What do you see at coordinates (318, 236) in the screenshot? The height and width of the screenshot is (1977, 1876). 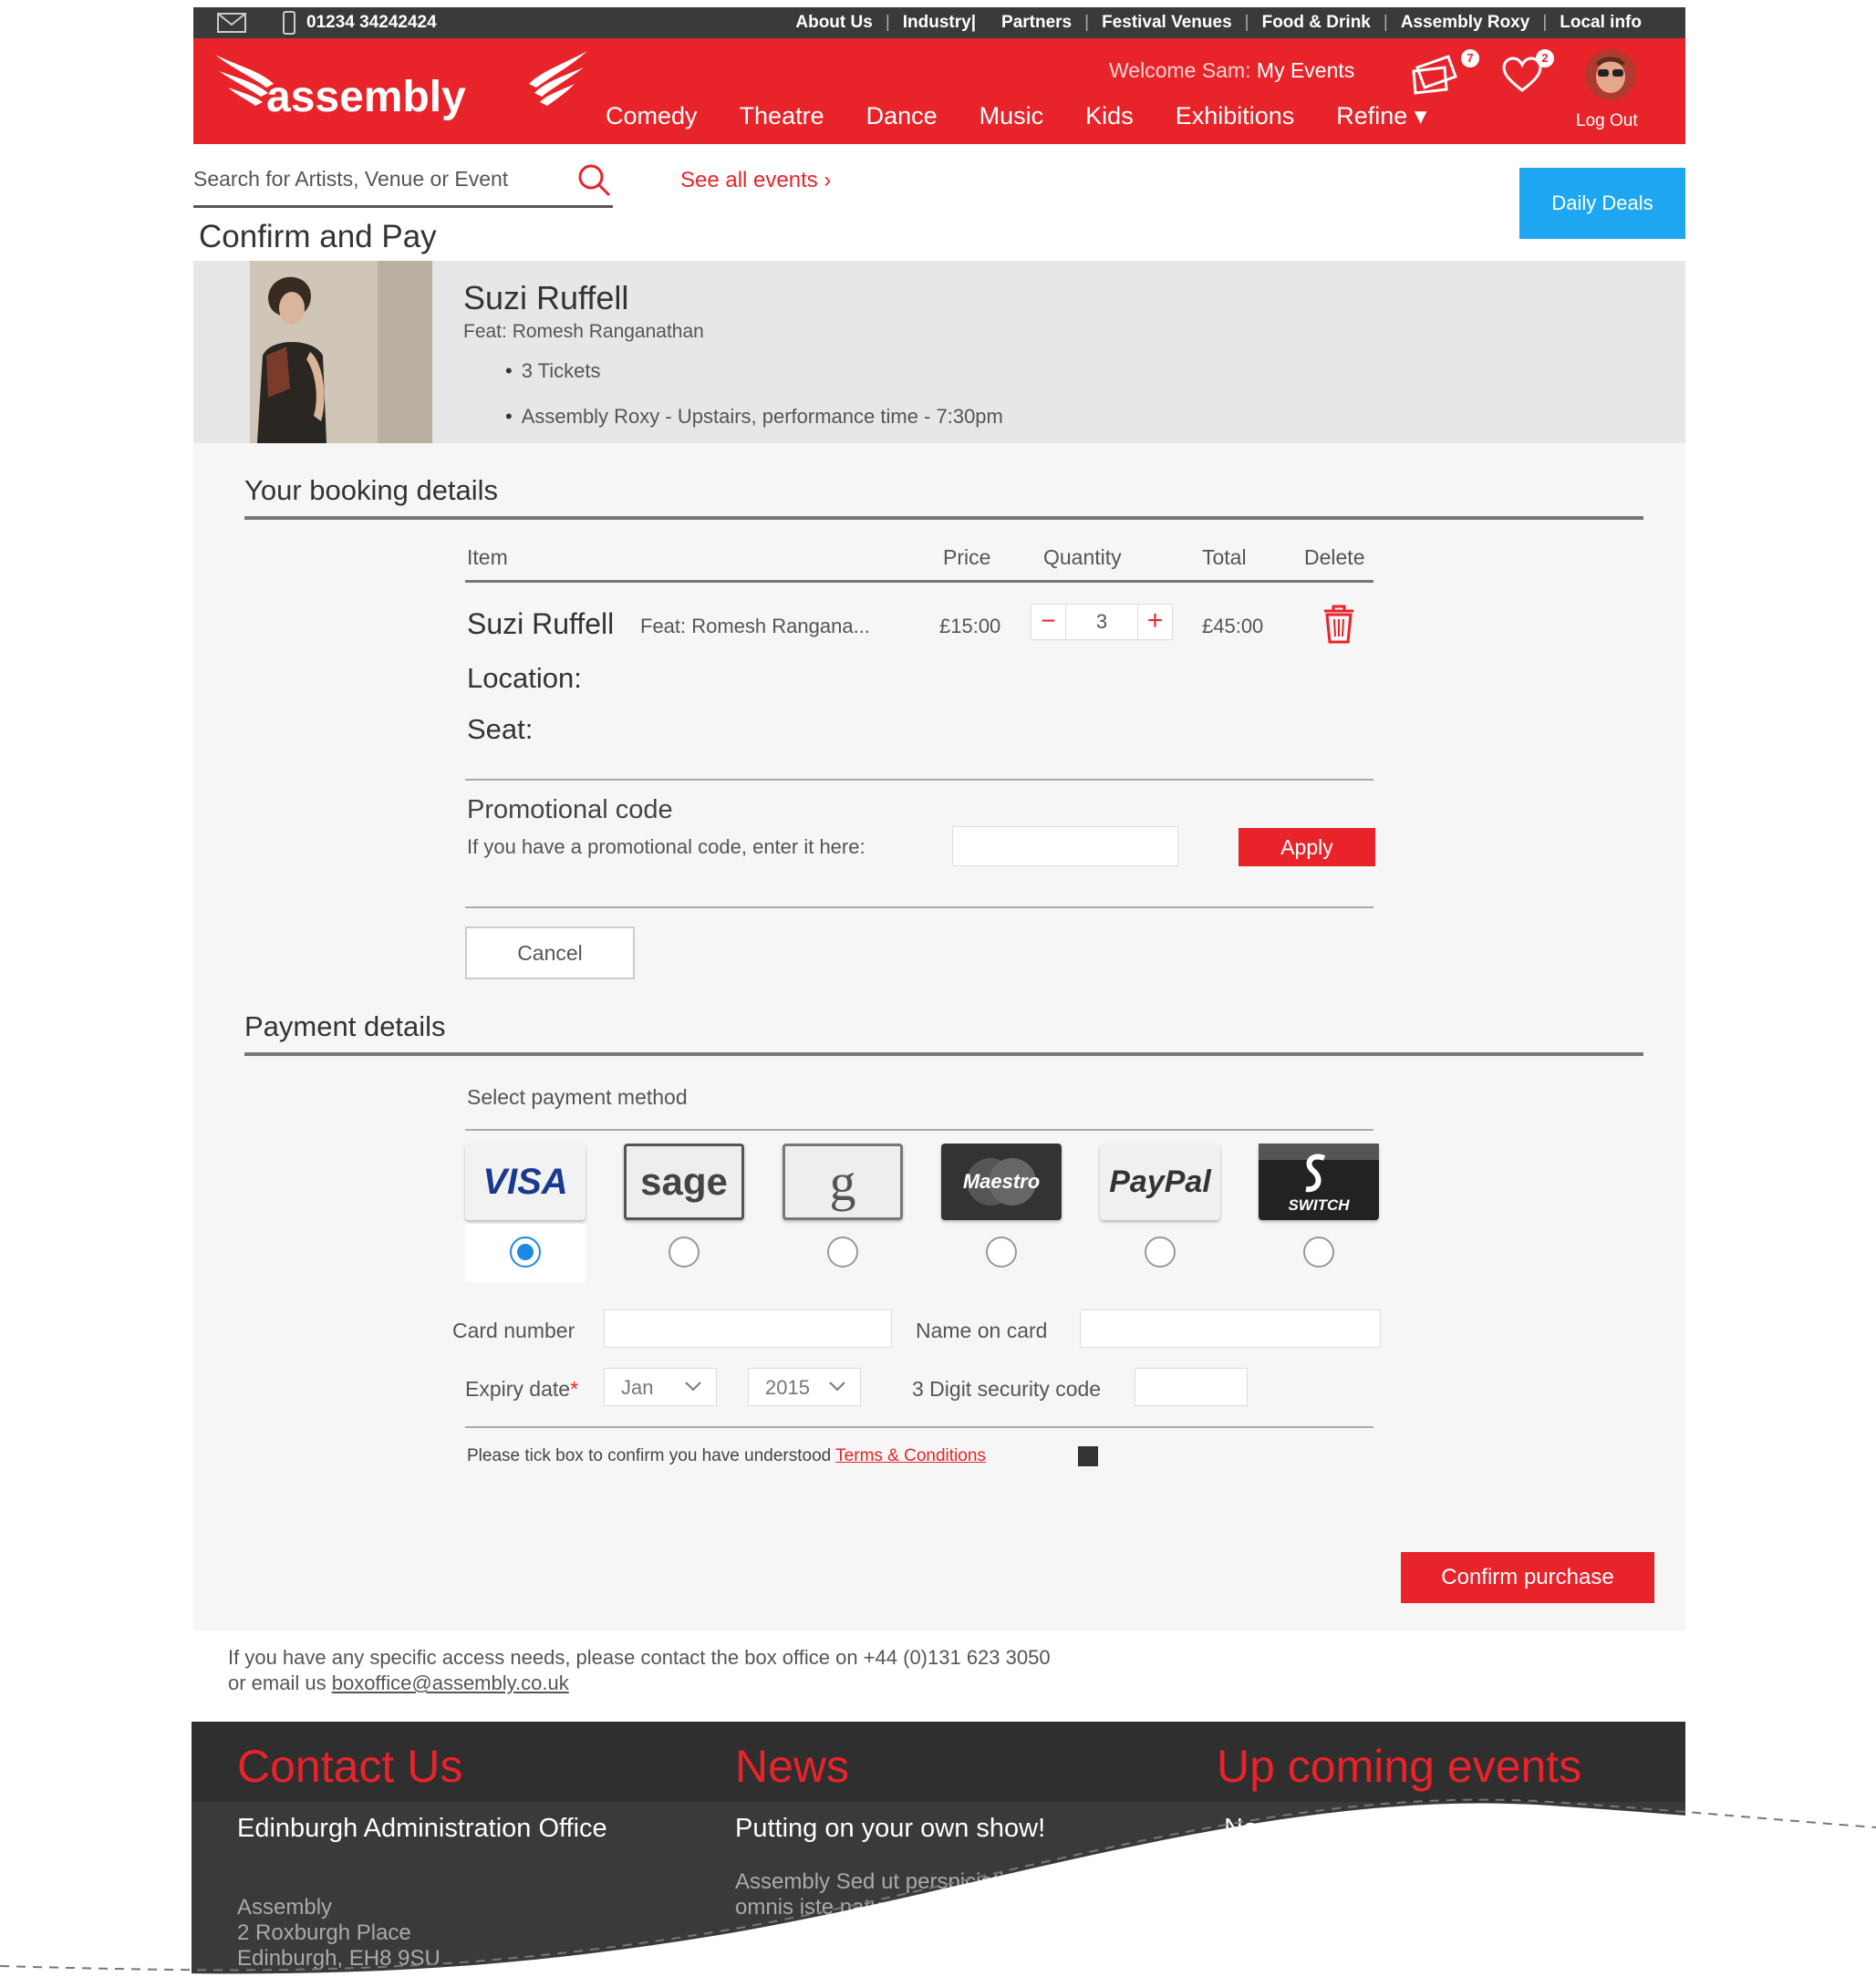 I see `page-title: Confirm and Pay` at bounding box center [318, 236].